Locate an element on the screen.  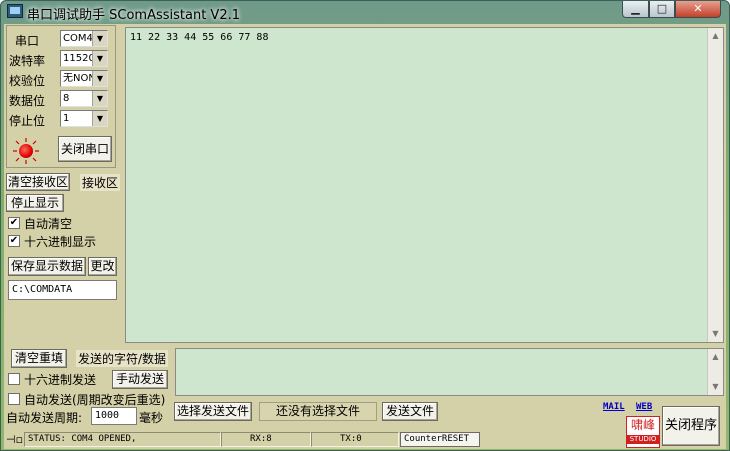
minimize-button: ▁ is located at coordinates (635, 9).